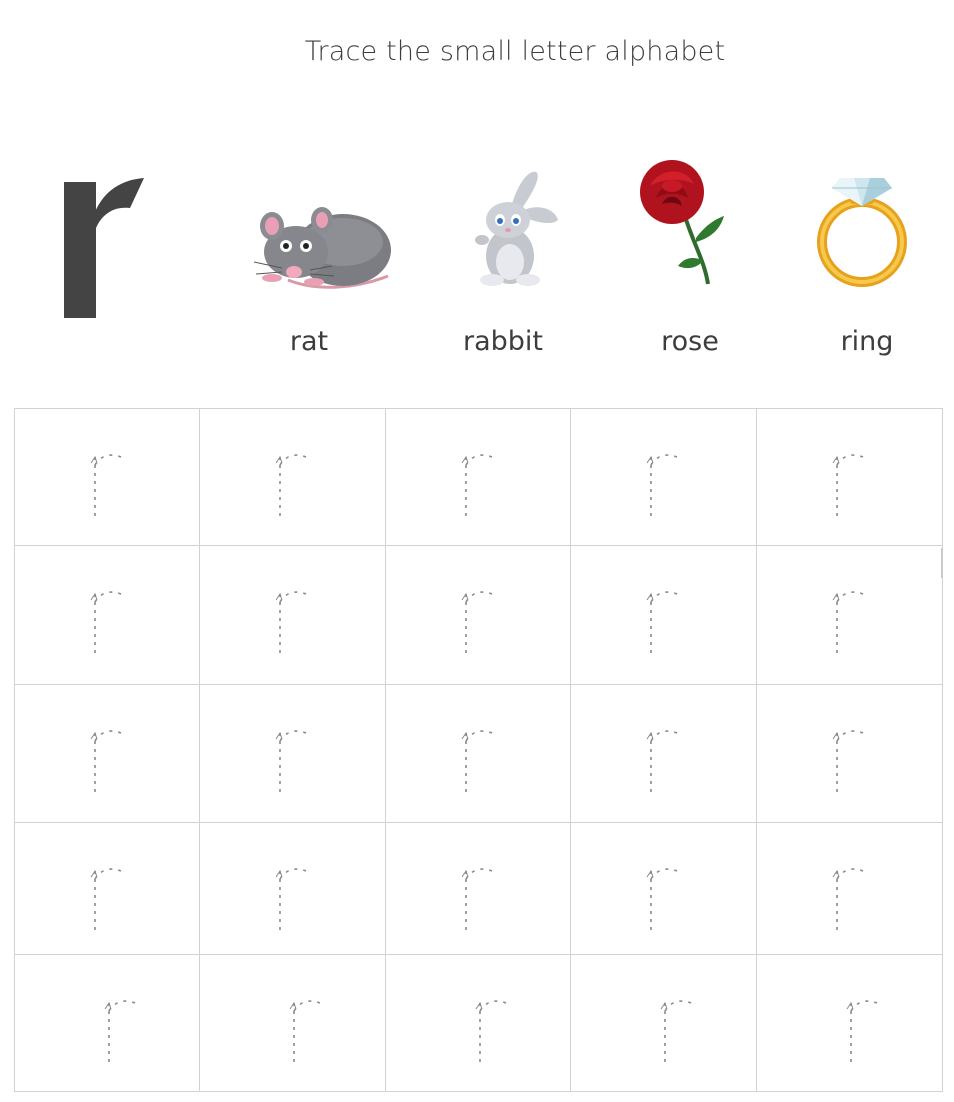  Describe the element at coordinates (690, 341) in the screenshot. I see `word-label-rose: rose` at that location.